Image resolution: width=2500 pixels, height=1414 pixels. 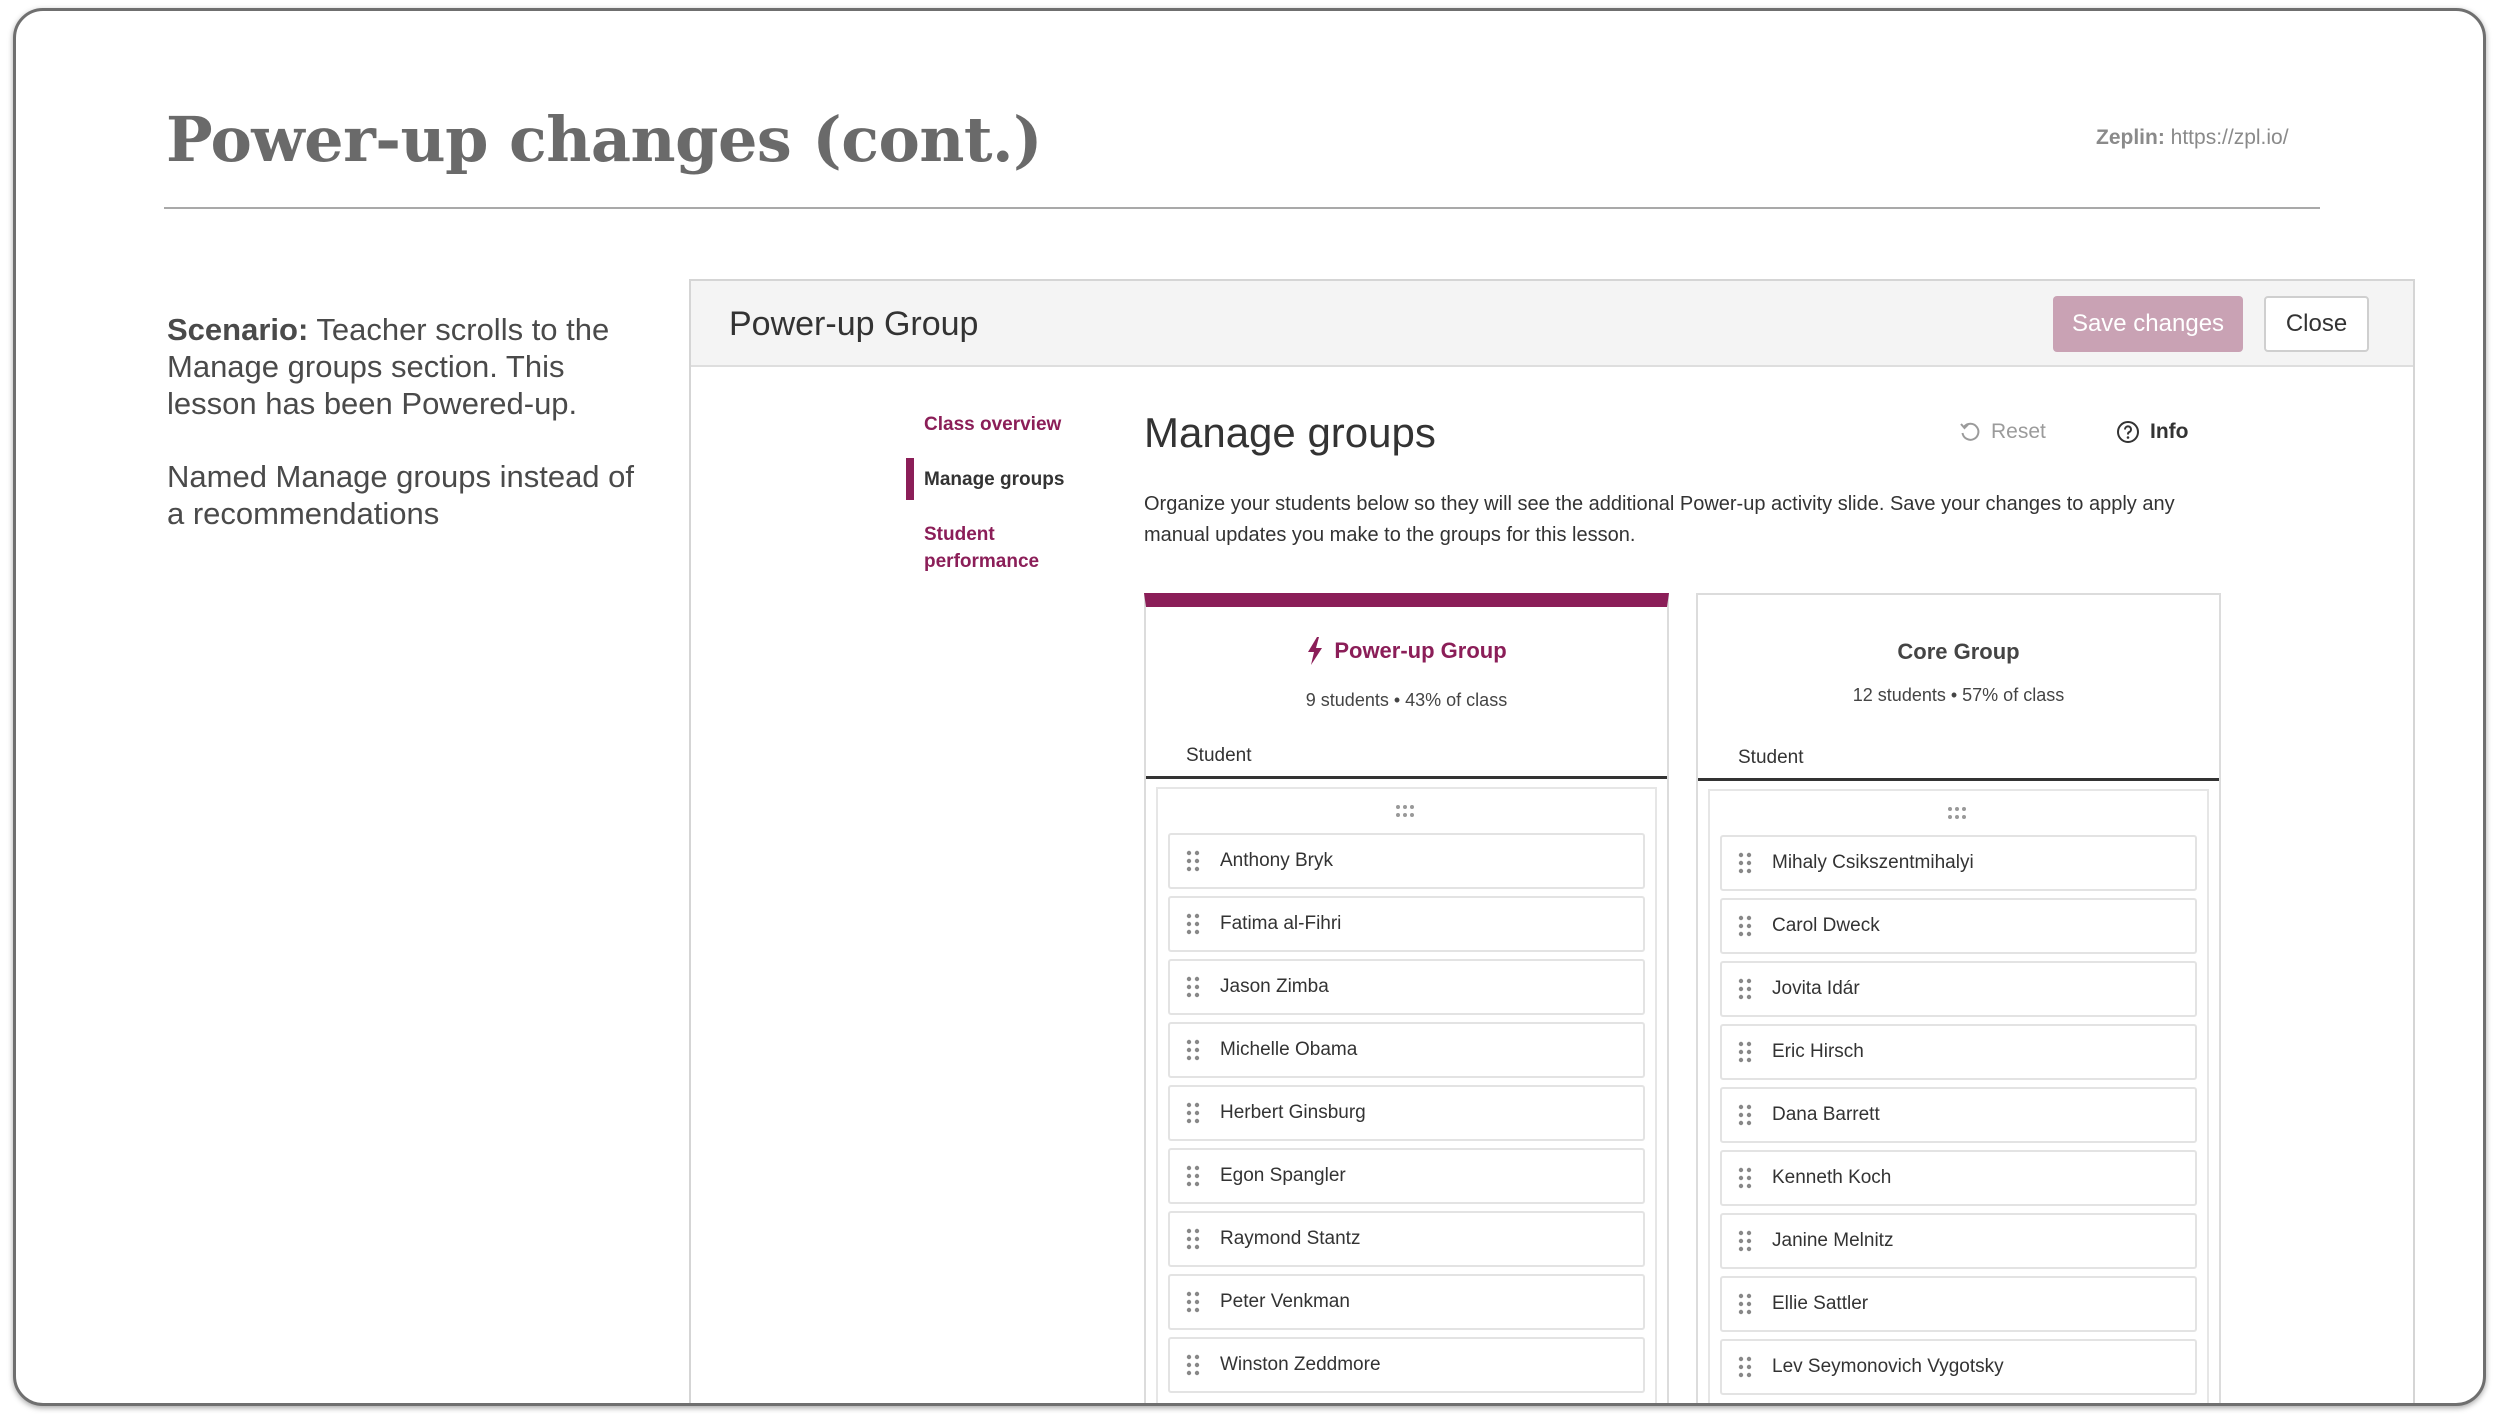 I want to click on student-row: Winston Zeddmore, so click(x=1406, y=1365).